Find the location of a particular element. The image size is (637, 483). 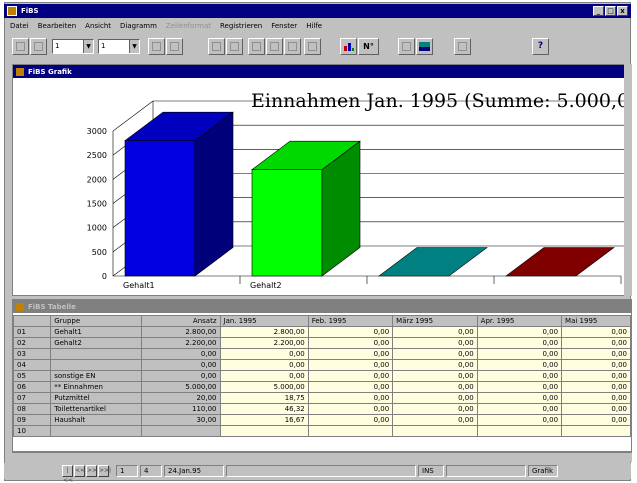

menu-ansicht: Ansicht is located at coordinates (98, 26).